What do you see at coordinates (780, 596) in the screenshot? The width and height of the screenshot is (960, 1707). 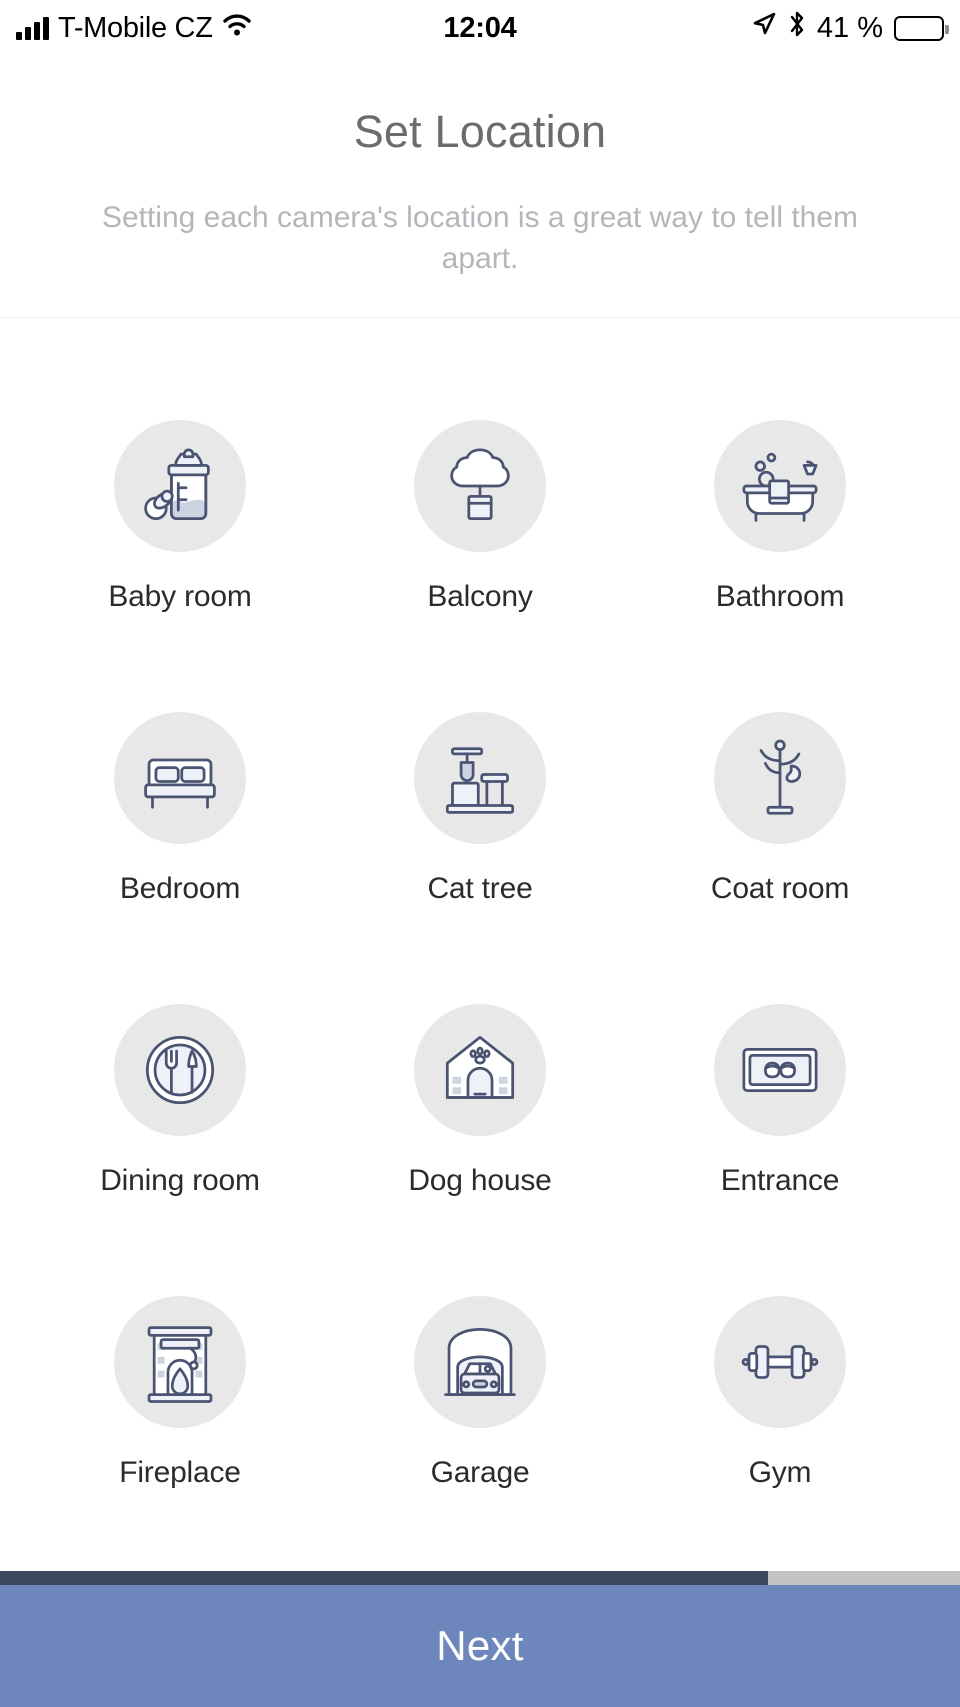 I see `location-label: Bathroom` at bounding box center [780, 596].